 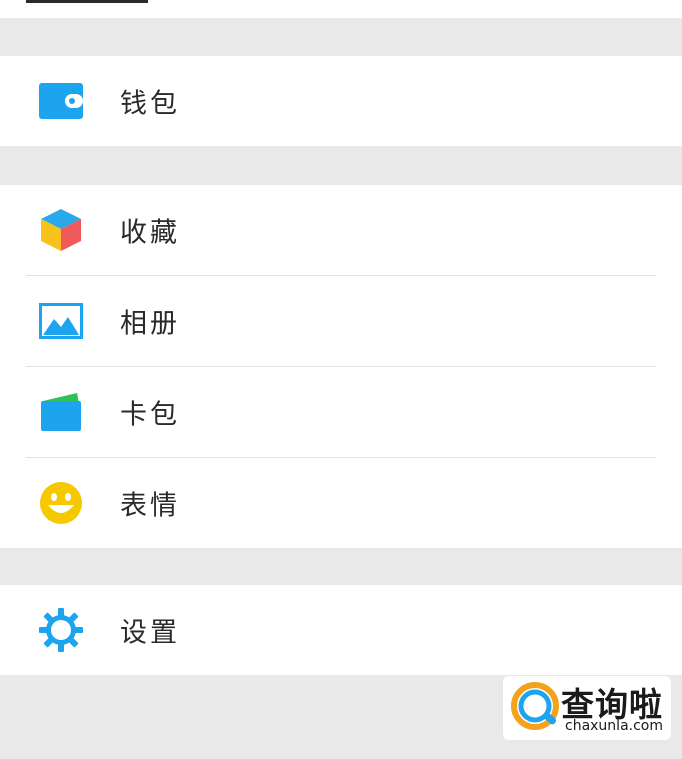 I want to click on menu-item-card-package: 卡包, so click(x=341, y=412).